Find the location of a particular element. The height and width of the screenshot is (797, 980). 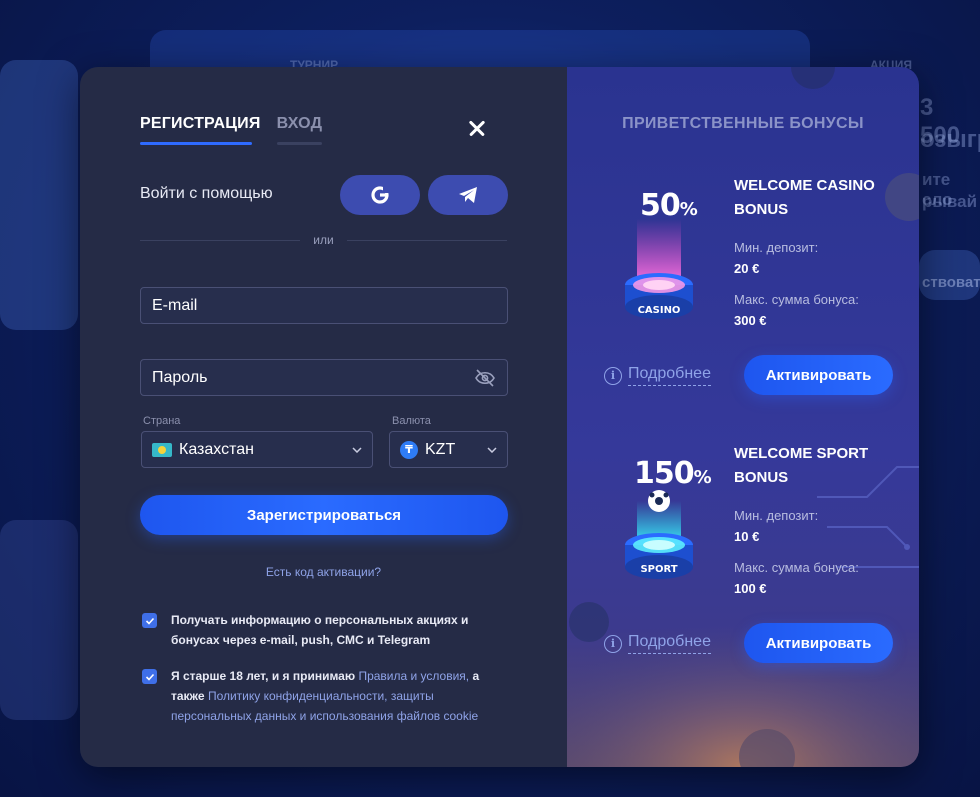

sport-min-deposit-value: 10 € is located at coordinates (747, 536).